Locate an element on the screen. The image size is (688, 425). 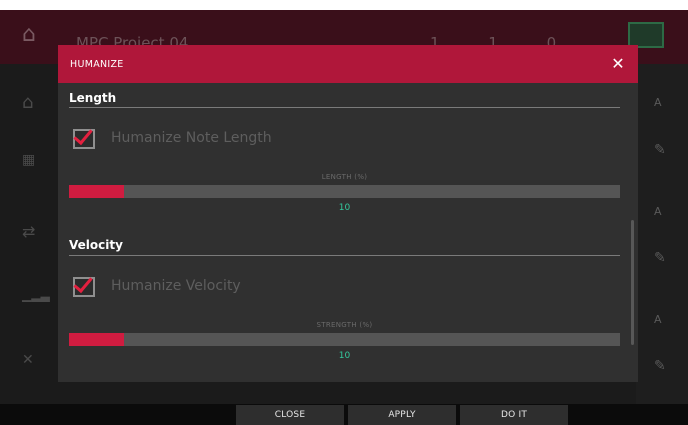
background-right-column is located at coordinates (662, 234).